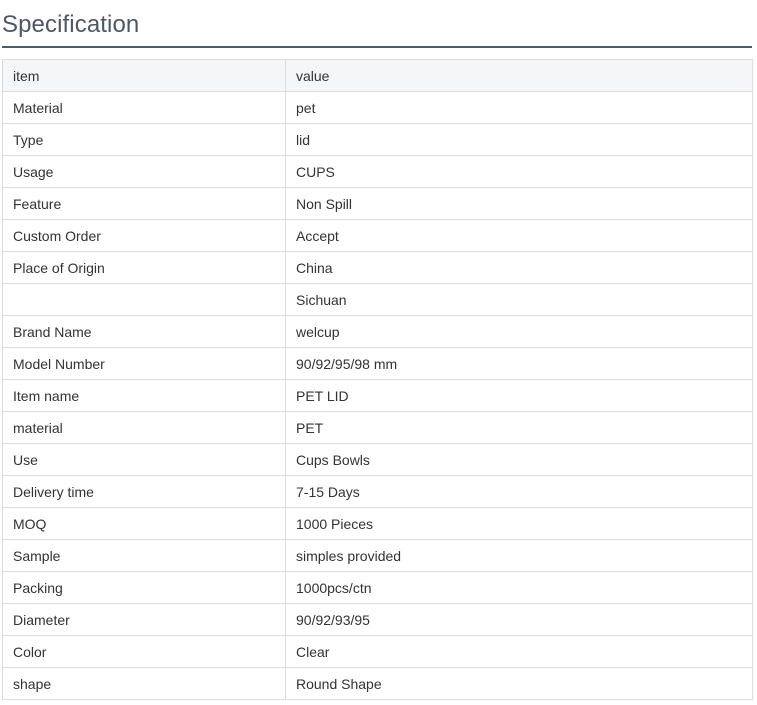  I want to click on row-item-cell: Packing, so click(144, 587).